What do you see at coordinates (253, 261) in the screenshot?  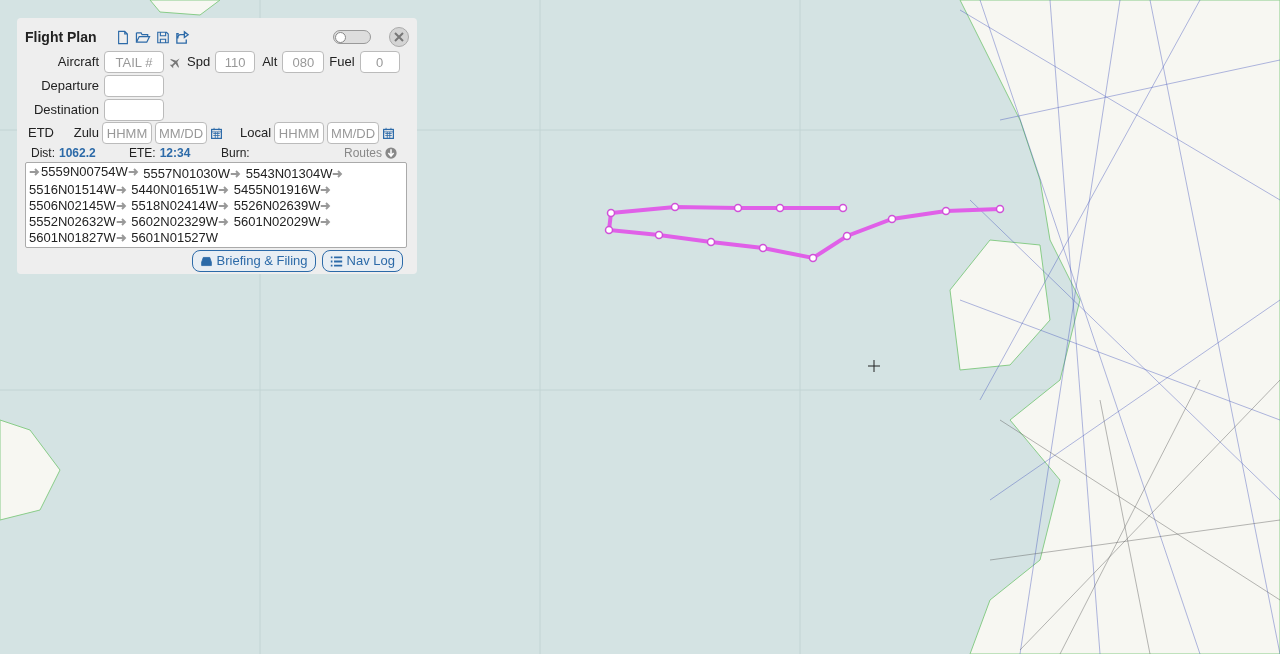 I see `briefing-button: Briefing & Filing` at bounding box center [253, 261].